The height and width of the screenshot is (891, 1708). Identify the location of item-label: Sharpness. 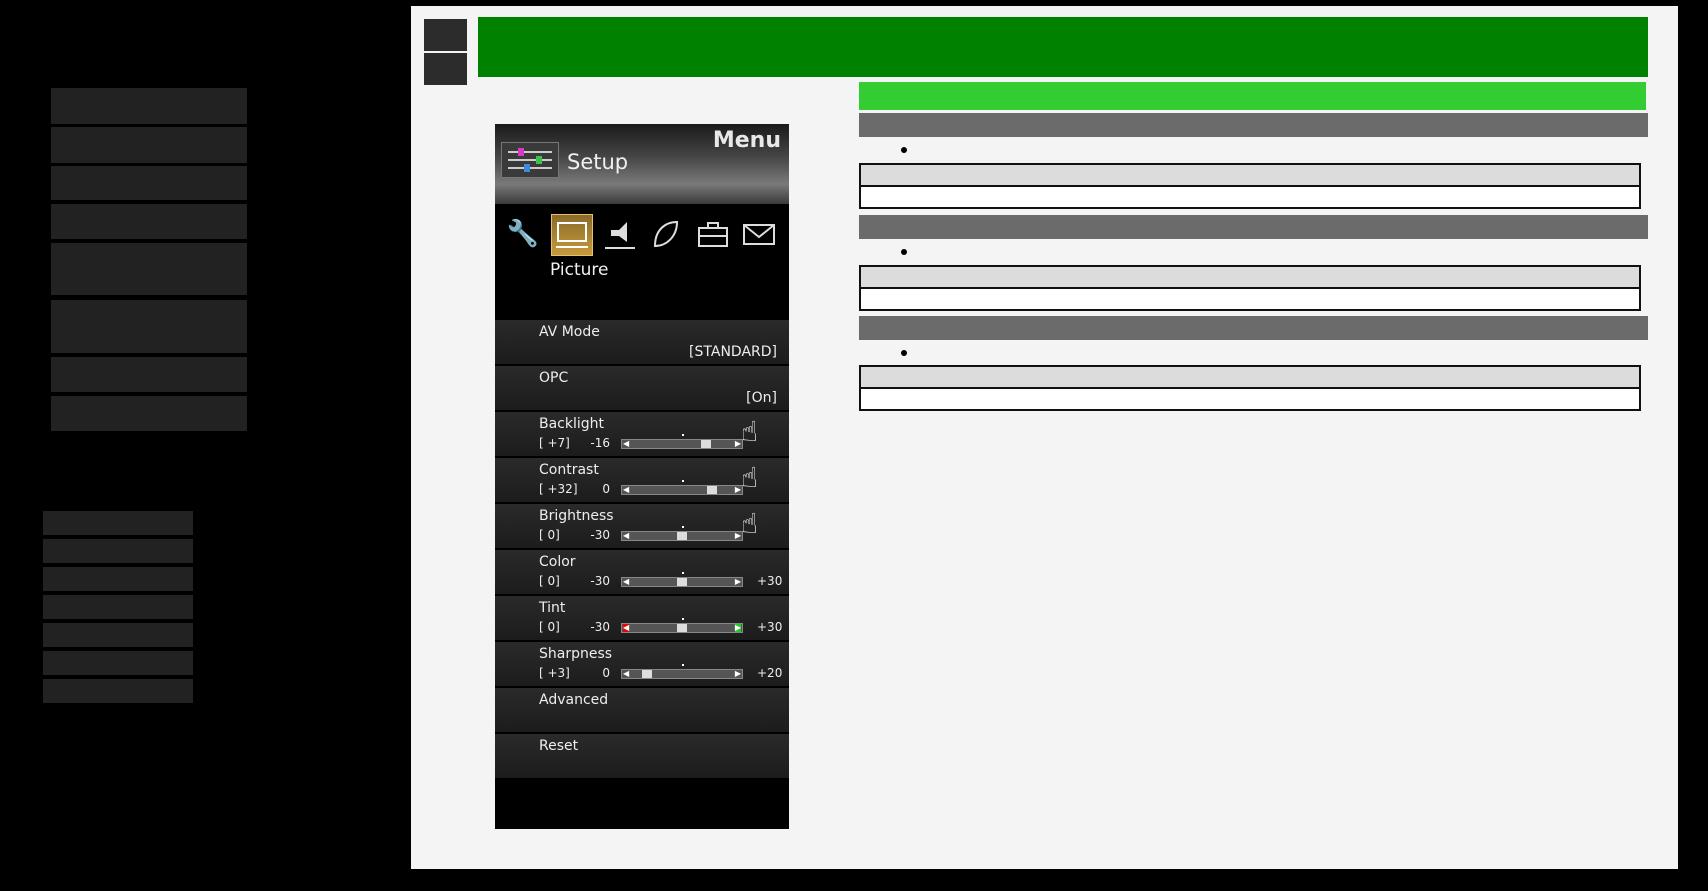
(576, 654).